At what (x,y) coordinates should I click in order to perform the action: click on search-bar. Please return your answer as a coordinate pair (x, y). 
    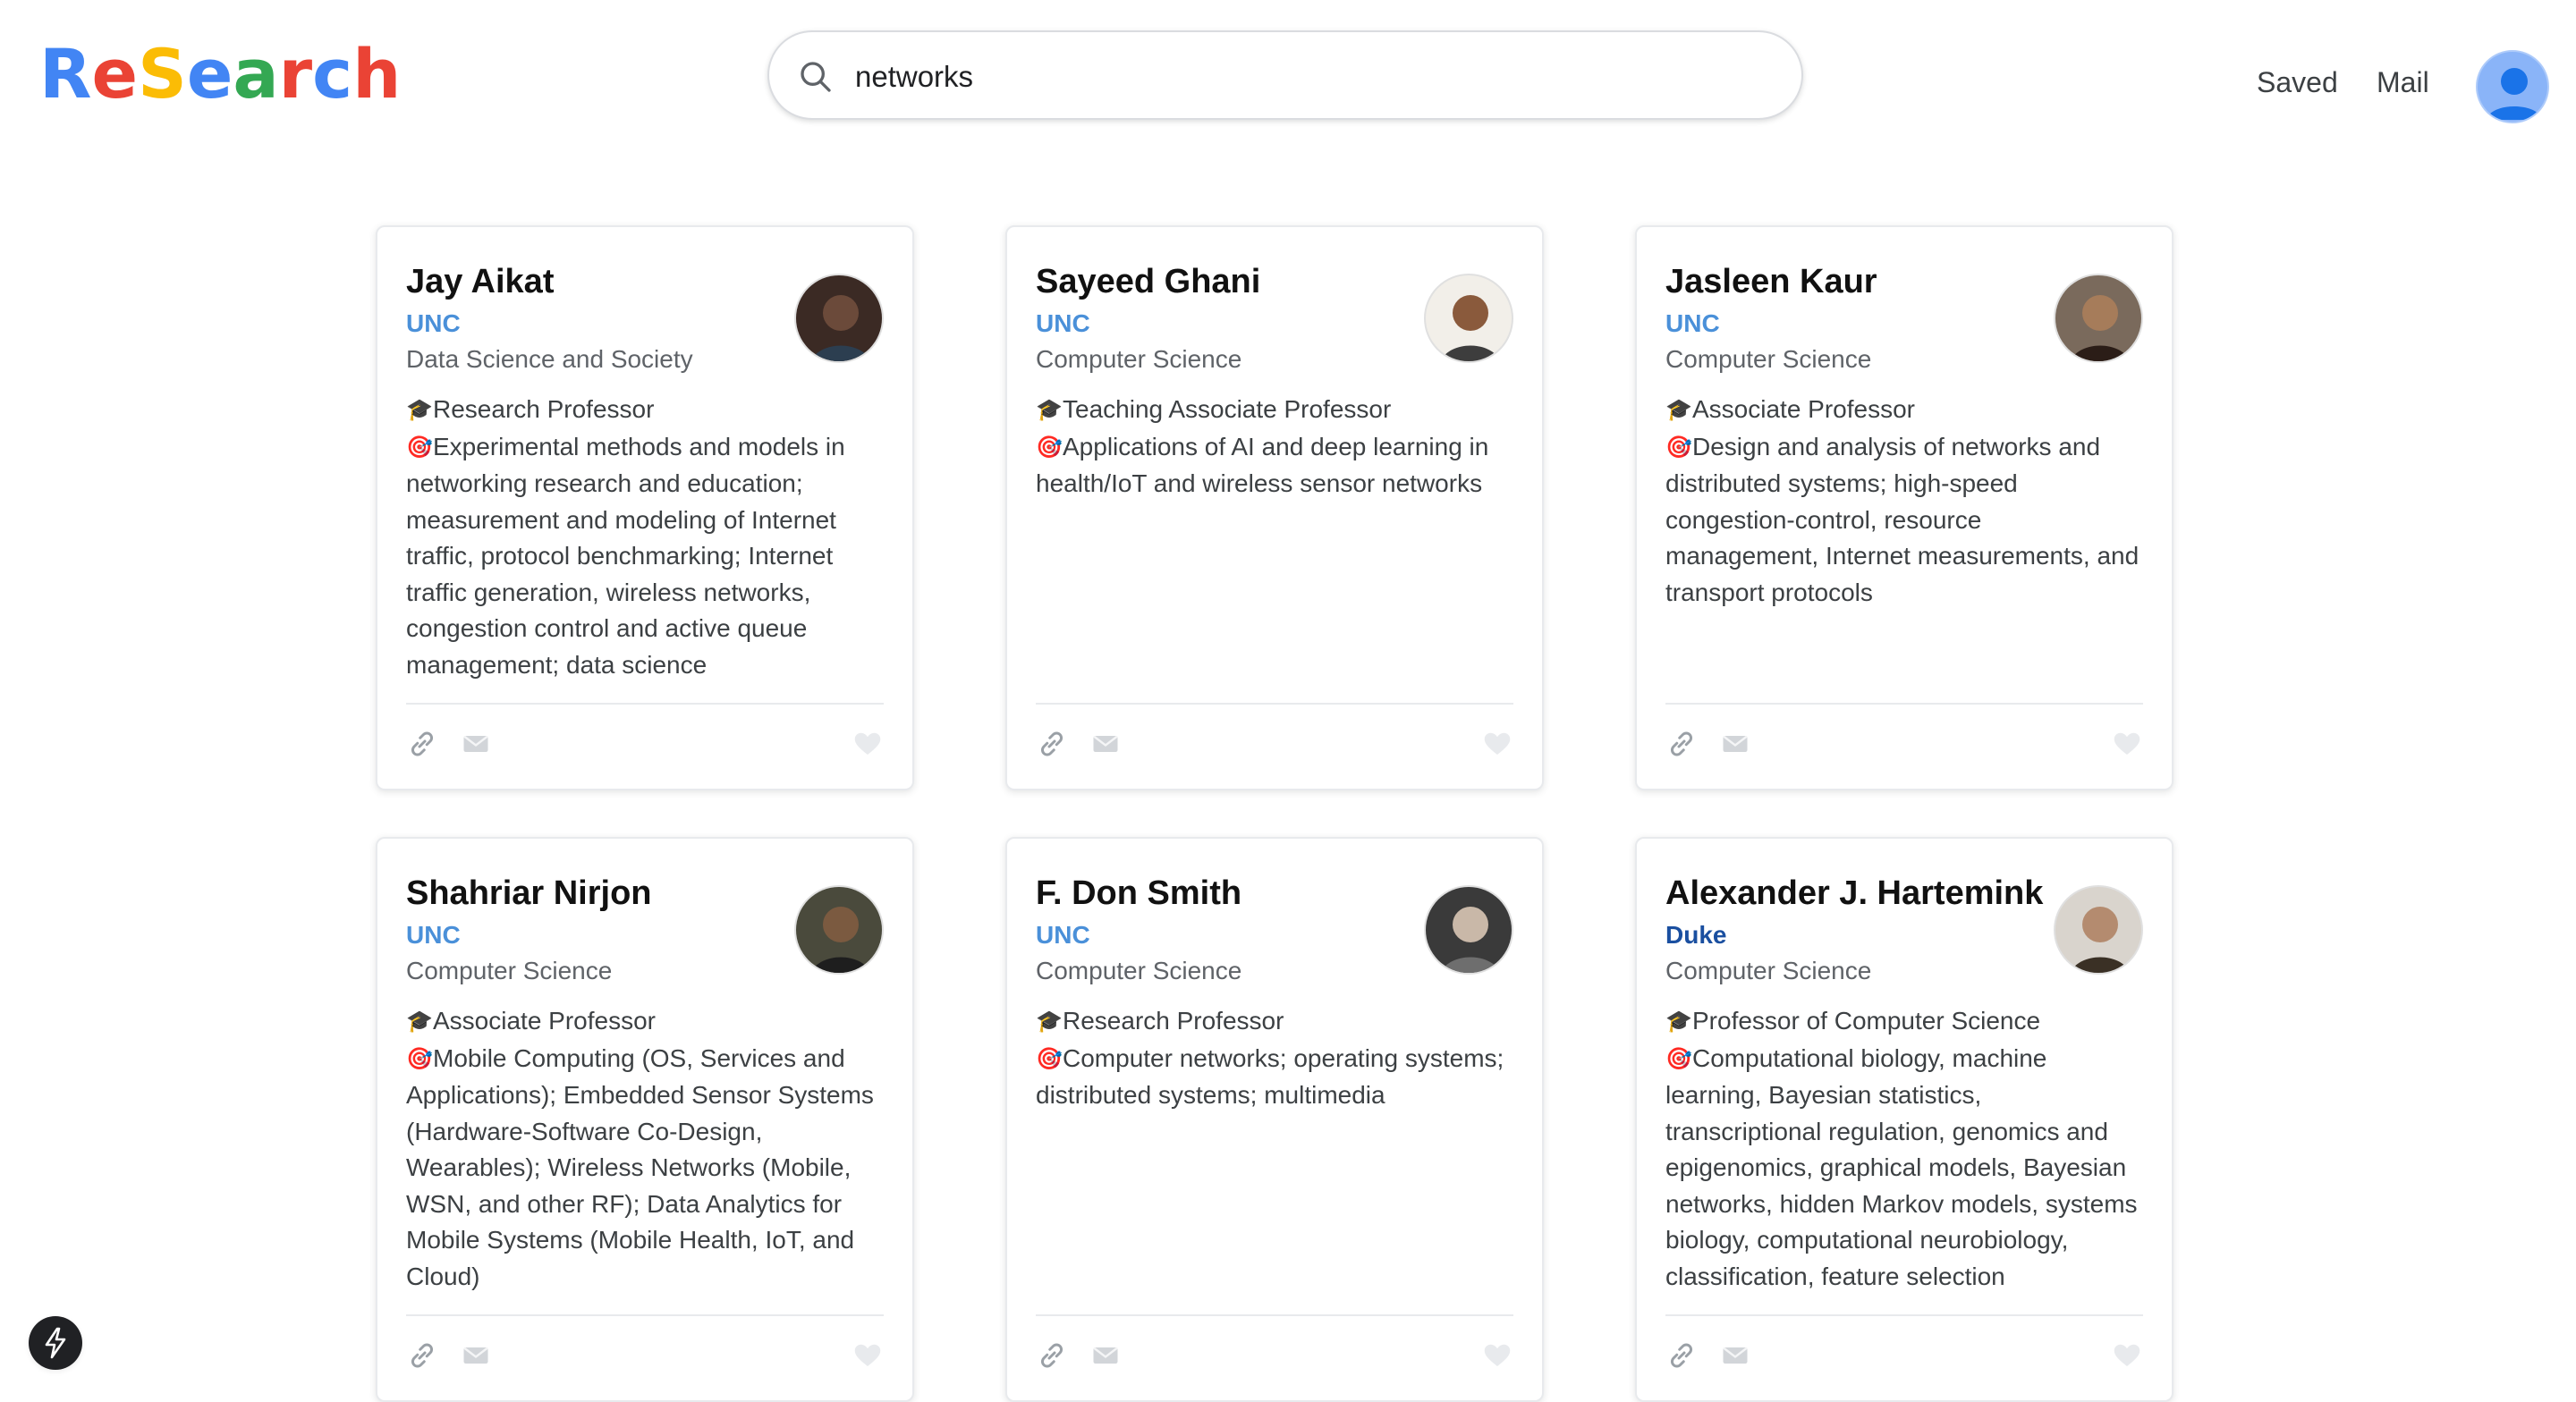
    Looking at the image, I should click on (1285, 75).